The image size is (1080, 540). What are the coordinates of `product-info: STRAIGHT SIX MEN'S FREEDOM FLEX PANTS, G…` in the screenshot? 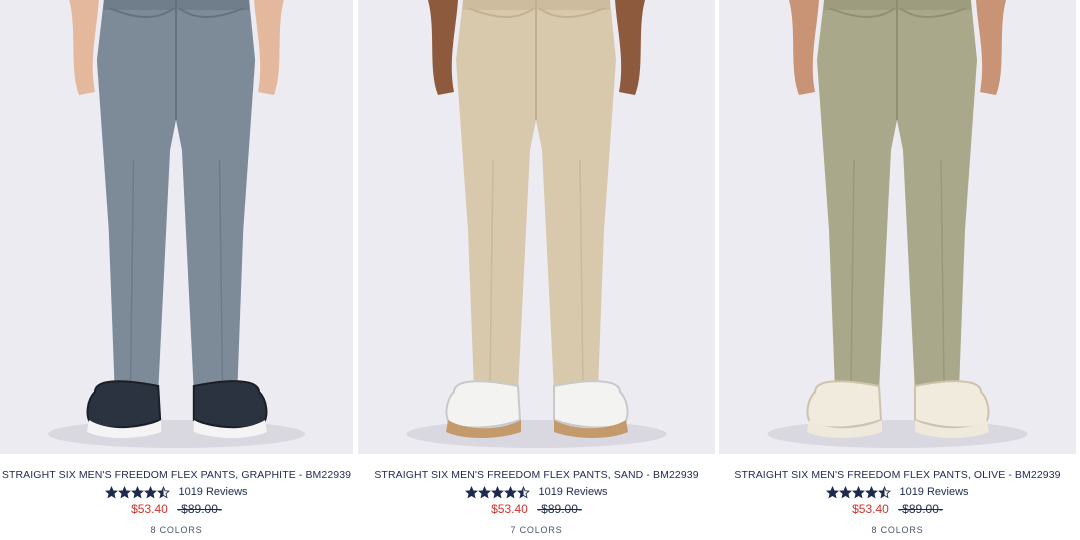 It's located at (176, 501).